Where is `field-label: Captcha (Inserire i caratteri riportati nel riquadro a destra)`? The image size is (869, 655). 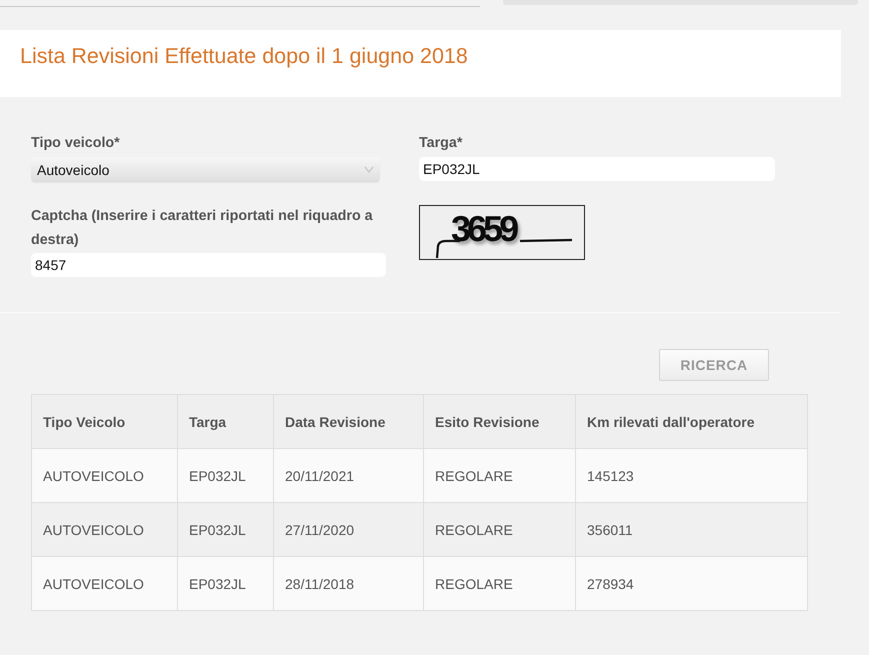 field-label: Captcha (Inserire i caratteri riportati nel riquadro a destra) is located at coordinates (202, 228).